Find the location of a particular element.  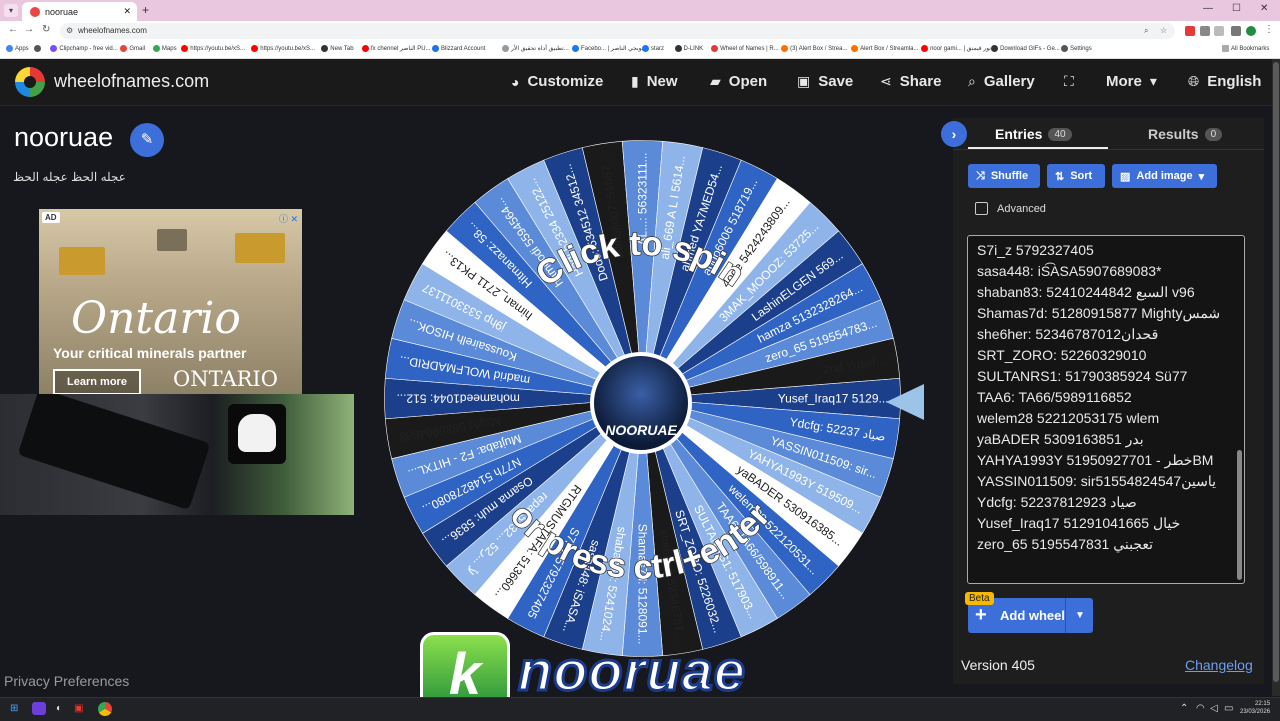

page-scrollbar-thumb is located at coordinates (1276, 372).